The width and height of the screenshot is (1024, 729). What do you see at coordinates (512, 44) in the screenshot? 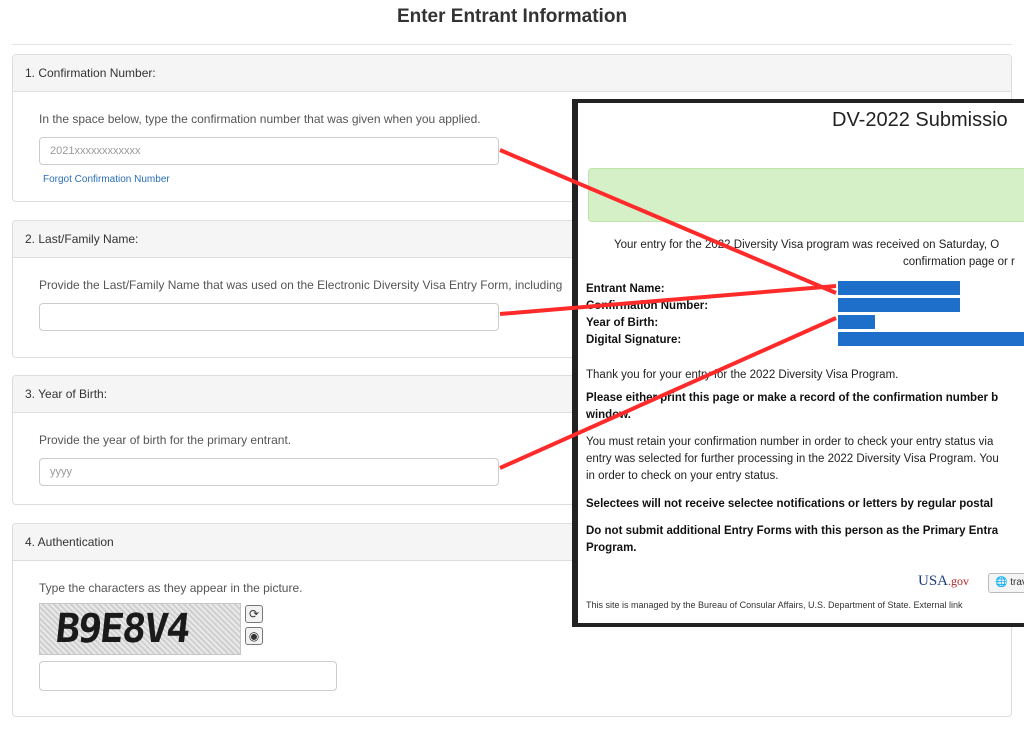
I see `title-divider` at bounding box center [512, 44].